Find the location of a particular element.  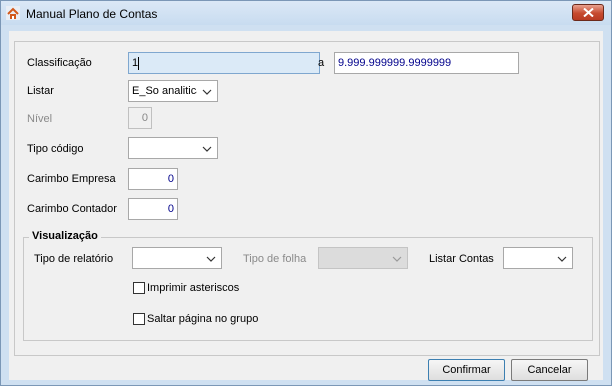

tipo-relatorio-label: Tipo de relatório is located at coordinates (74, 259).